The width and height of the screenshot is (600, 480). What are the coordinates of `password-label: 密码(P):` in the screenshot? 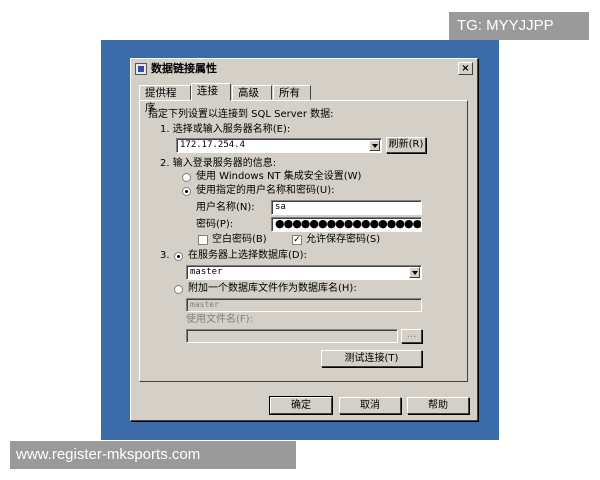 It's located at (215, 224).